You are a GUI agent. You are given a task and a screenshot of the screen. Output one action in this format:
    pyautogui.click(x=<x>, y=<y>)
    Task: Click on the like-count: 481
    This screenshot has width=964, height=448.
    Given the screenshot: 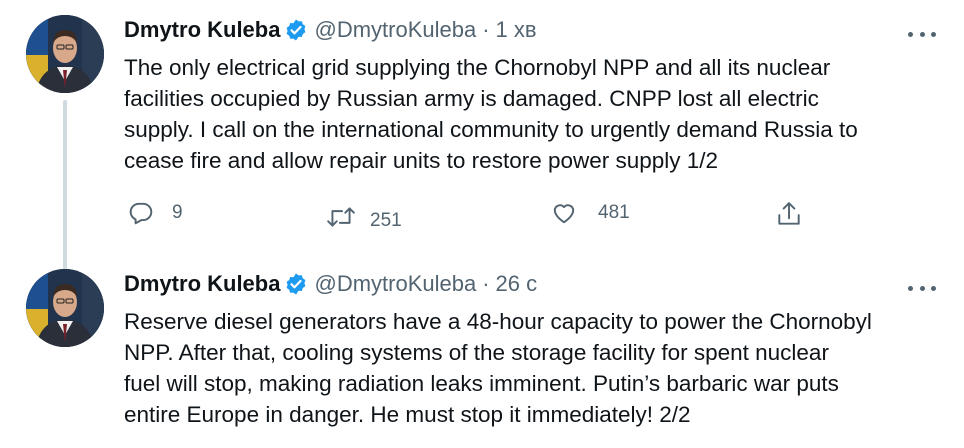 What is the action you would take?
    pyautogui.click(x=614, y=212)
    